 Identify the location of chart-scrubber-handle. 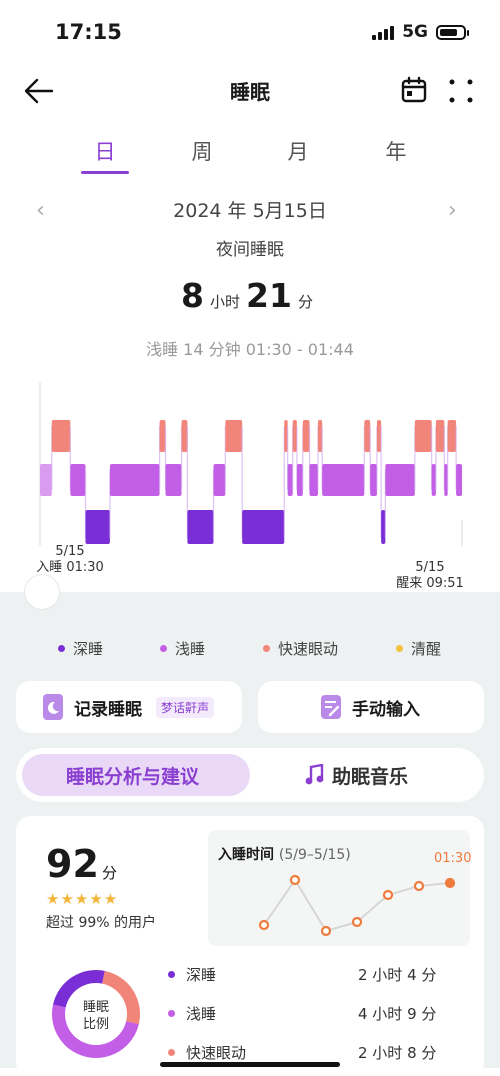
(42, 592).